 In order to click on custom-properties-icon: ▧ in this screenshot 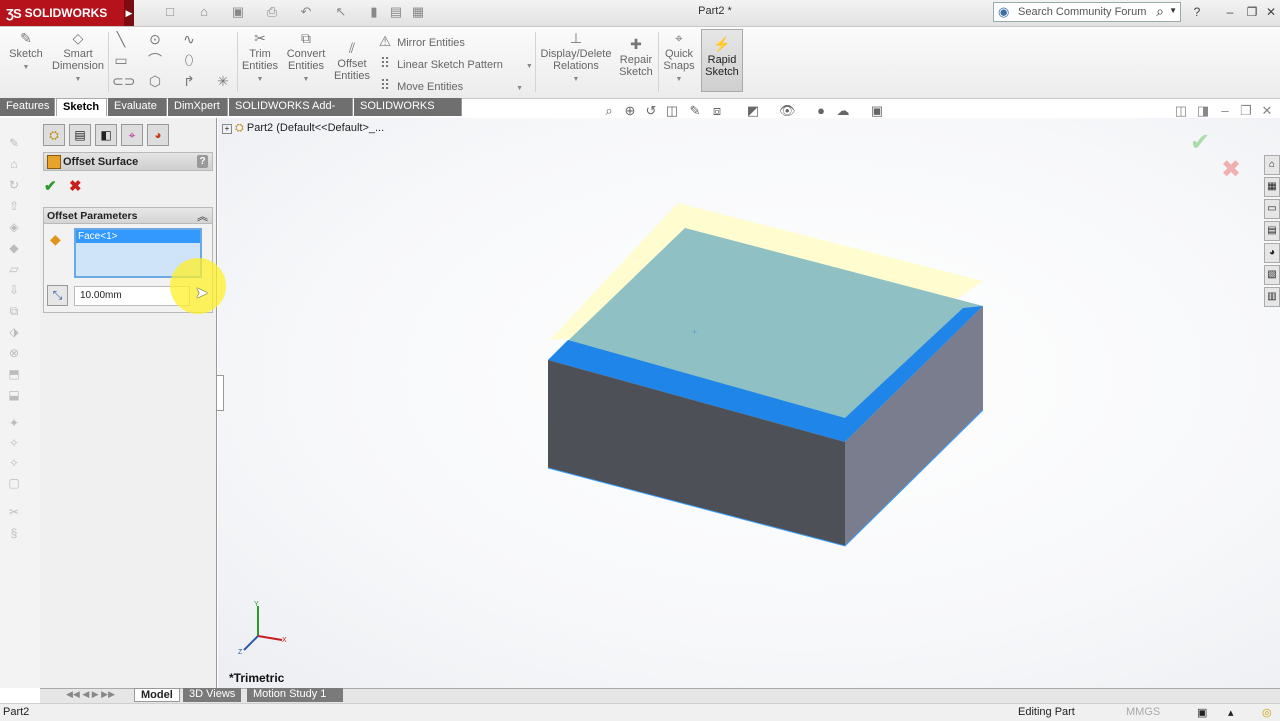, I will do `click(1272, 275)`.